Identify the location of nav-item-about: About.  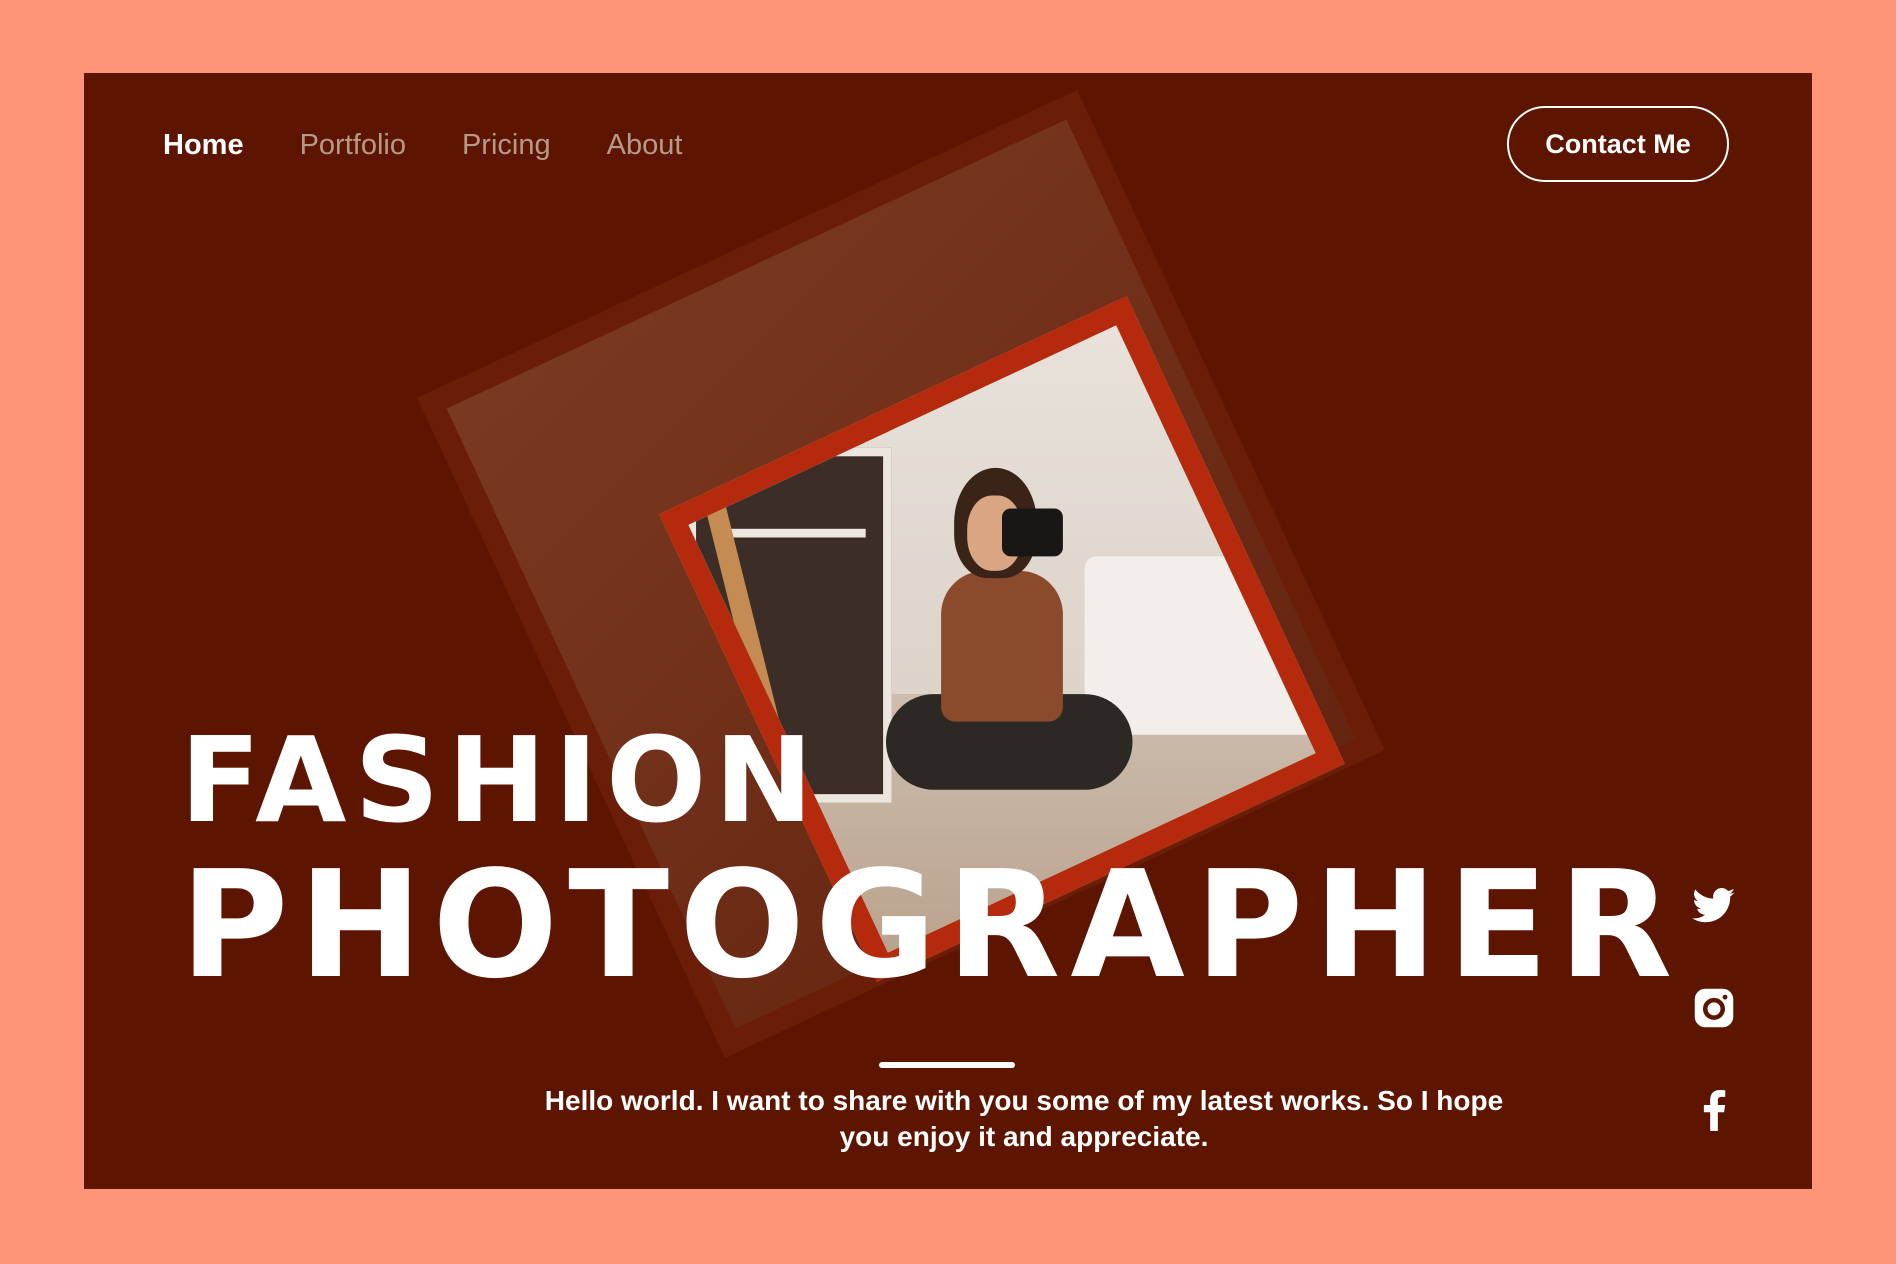
(645, 145).